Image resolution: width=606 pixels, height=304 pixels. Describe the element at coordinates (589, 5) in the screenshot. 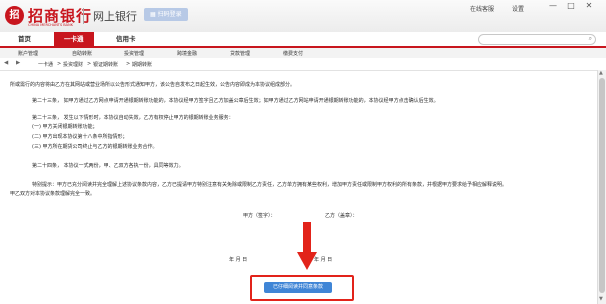

I see `close-button: ✕` at that location.